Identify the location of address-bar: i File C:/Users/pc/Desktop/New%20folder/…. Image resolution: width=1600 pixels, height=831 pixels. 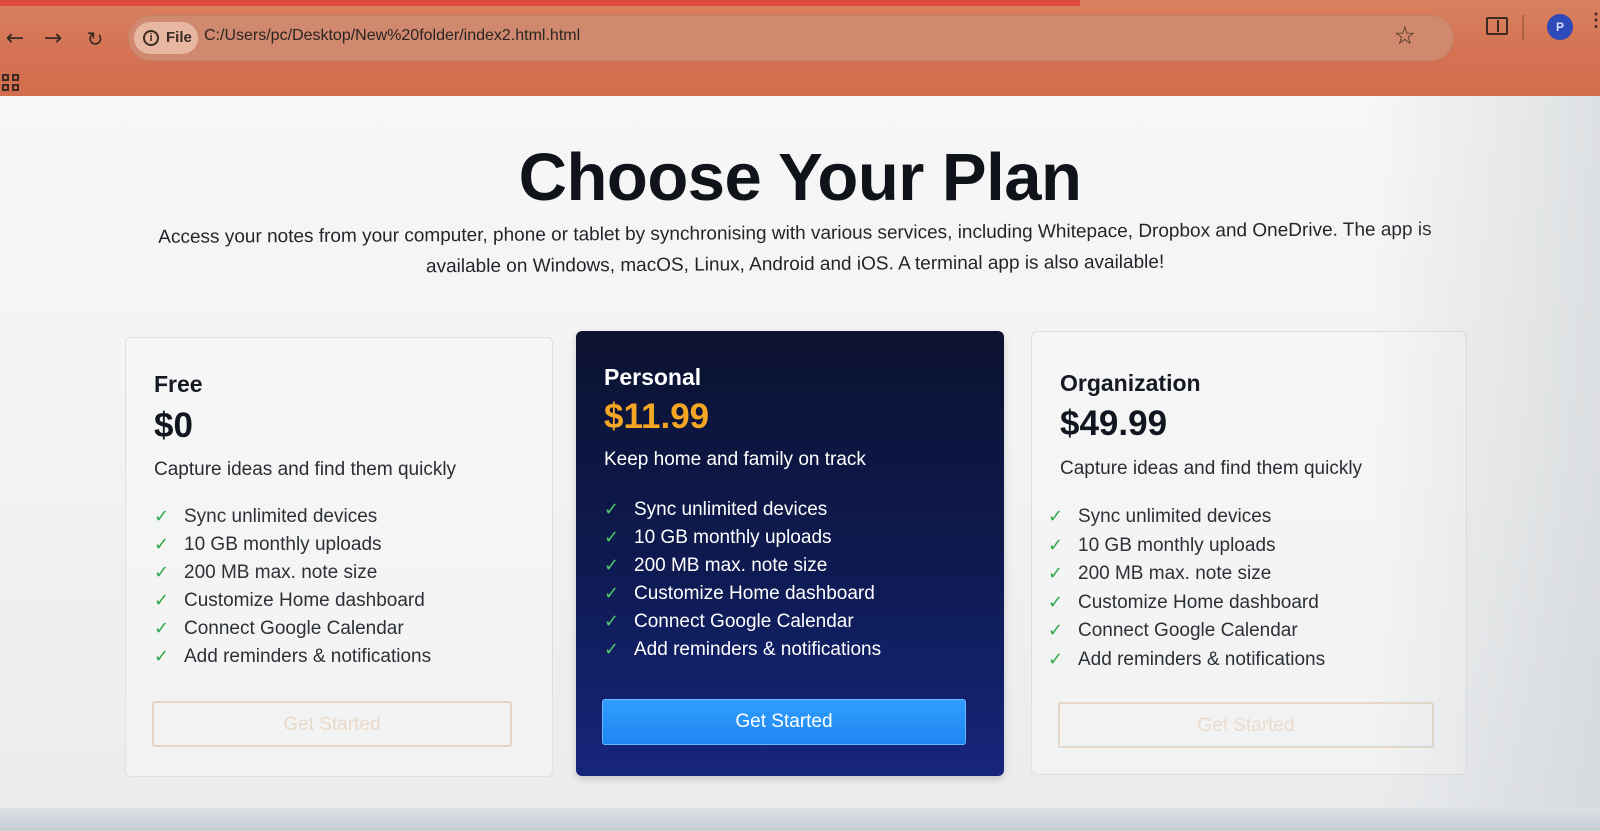
(791, 38).